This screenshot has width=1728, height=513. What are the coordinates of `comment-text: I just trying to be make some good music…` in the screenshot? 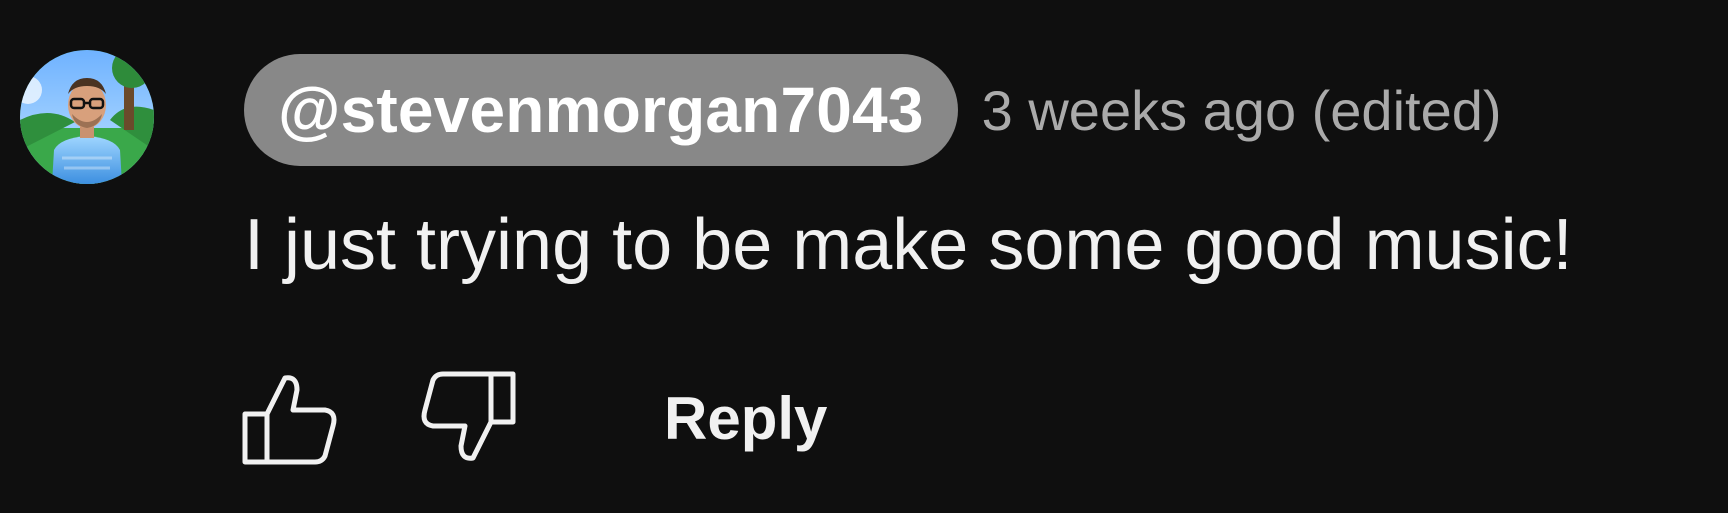 It's located at (908, 245).